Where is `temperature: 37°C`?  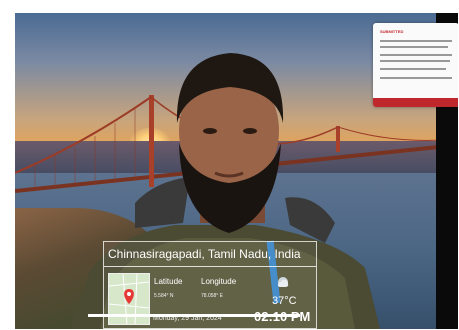 temperature: 37°C is located at coordinates (284, 301).